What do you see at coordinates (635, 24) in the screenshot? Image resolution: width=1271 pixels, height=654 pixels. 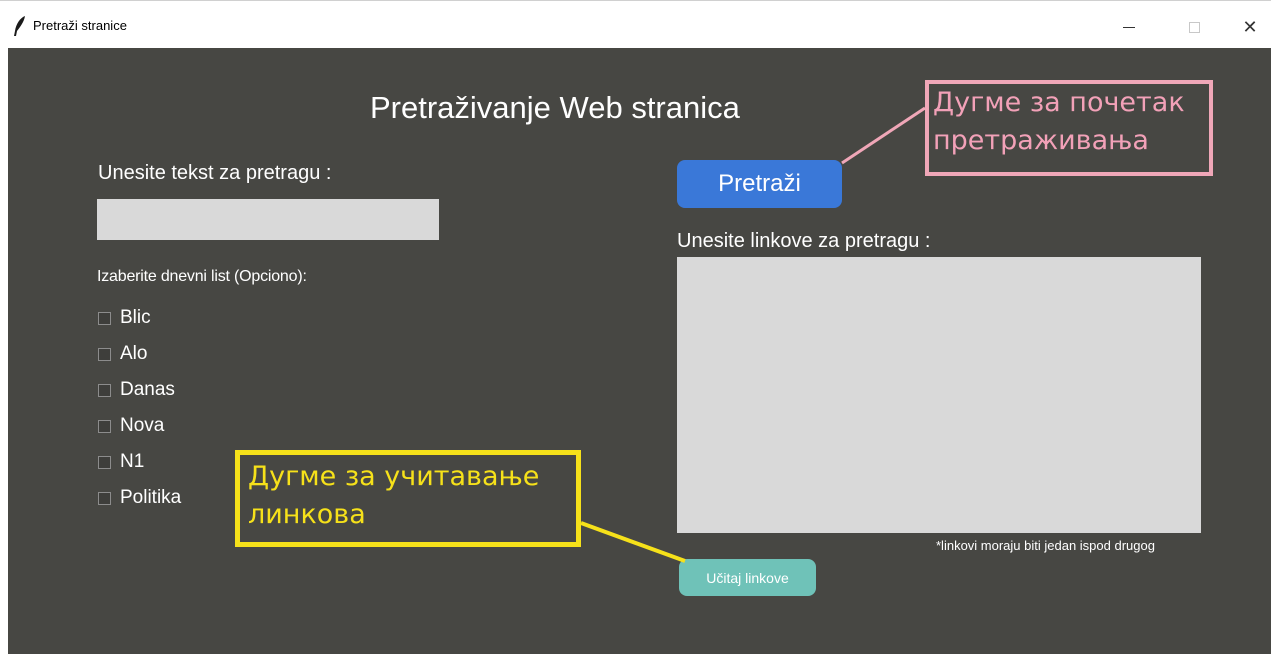 I see `title-bar: Pretraži stranice ✕` at bounding box center [635, 24].